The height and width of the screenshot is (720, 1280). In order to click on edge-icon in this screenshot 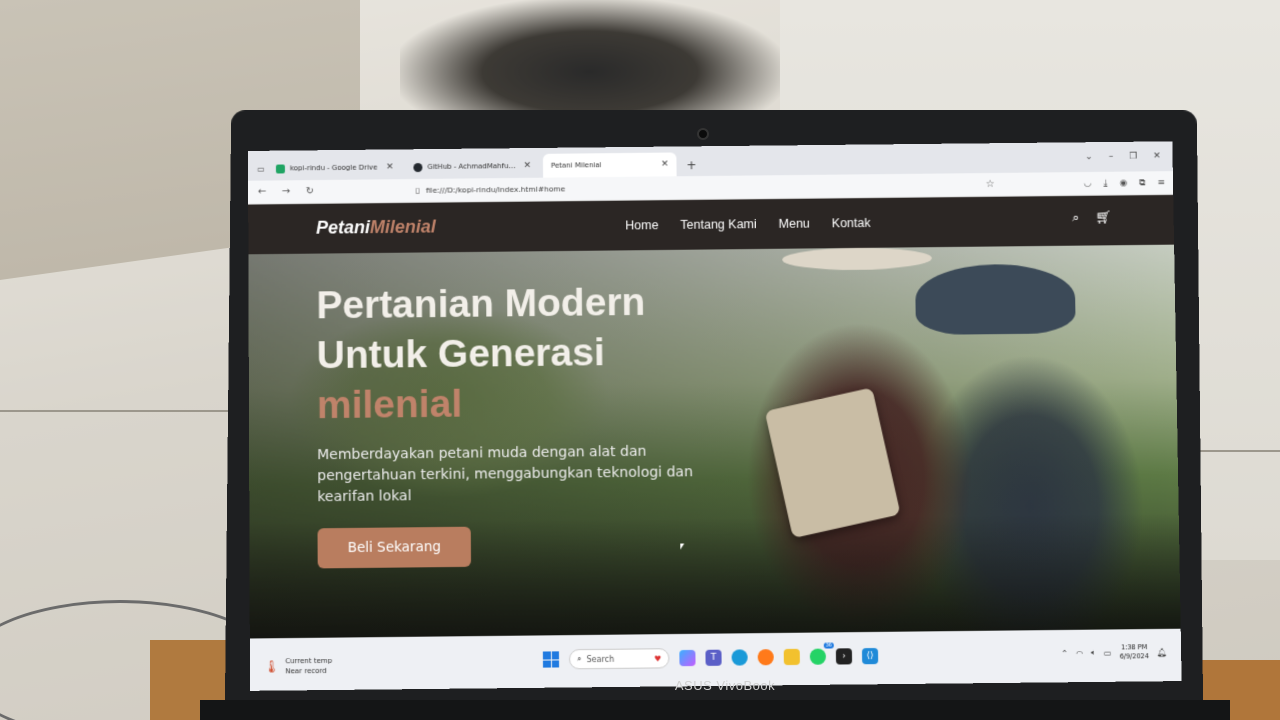, I will do `click(739, 657)`.